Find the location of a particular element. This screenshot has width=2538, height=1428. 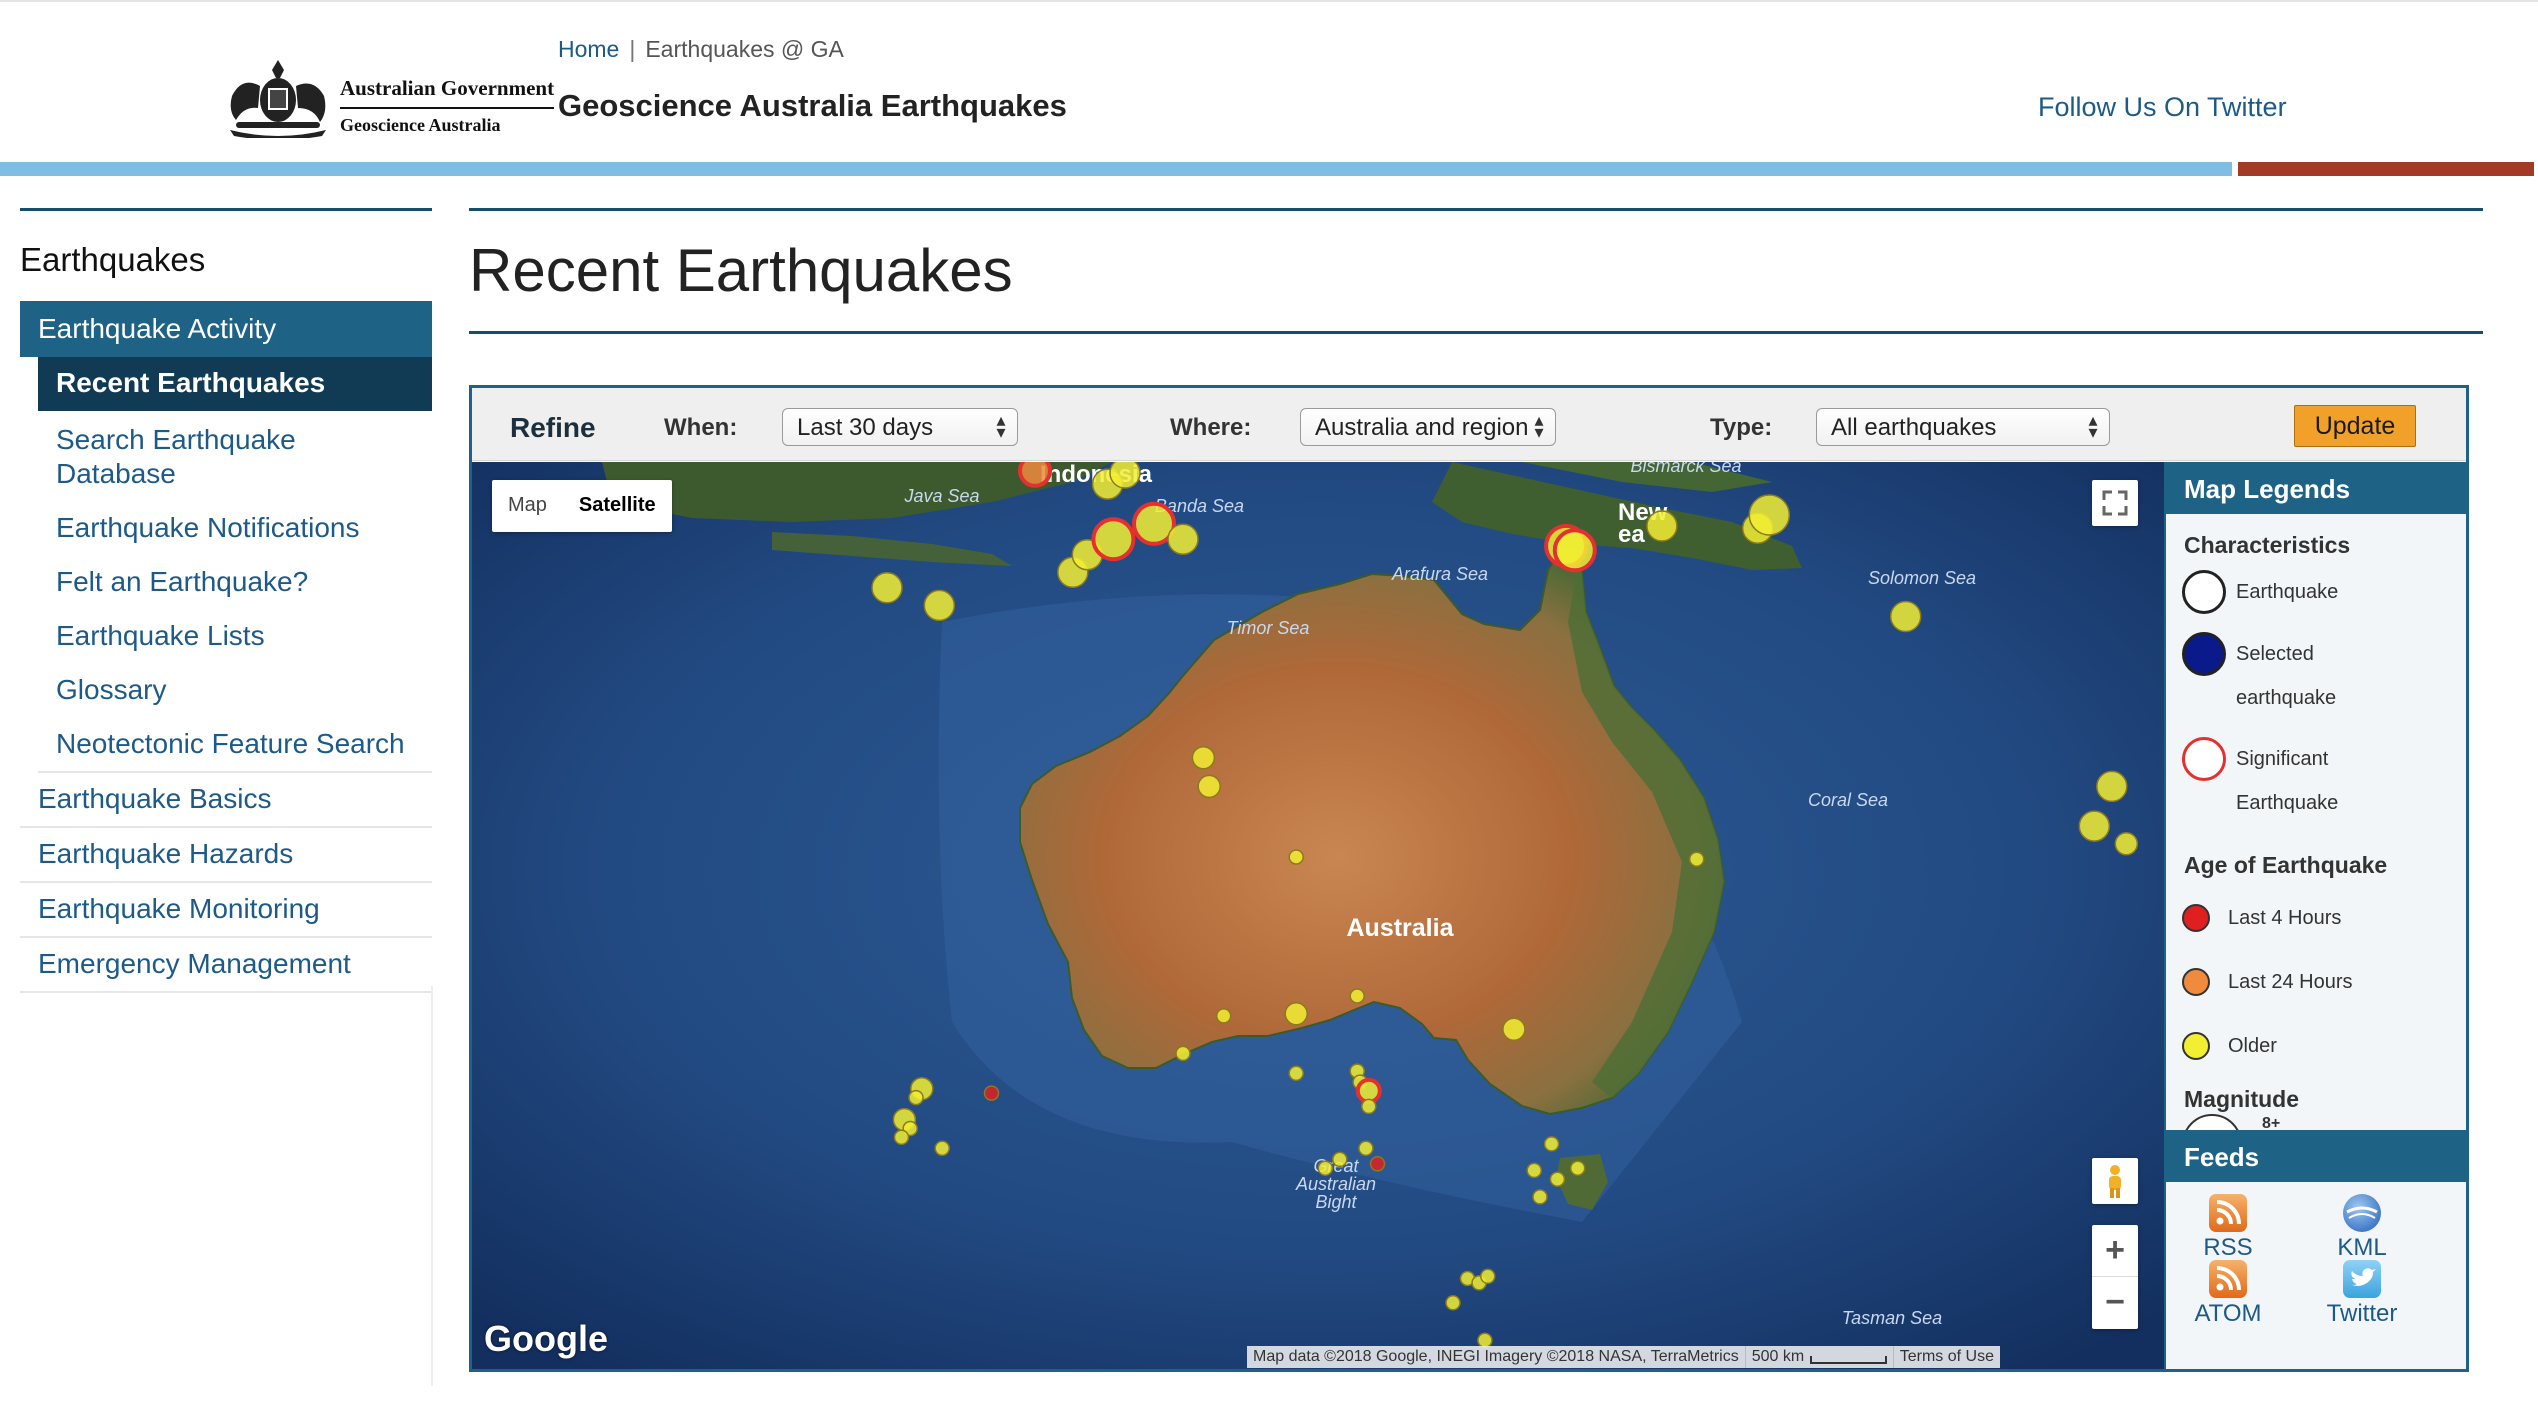

sidebar-item-glossary: Glossary is located at coordinates (235, 690).